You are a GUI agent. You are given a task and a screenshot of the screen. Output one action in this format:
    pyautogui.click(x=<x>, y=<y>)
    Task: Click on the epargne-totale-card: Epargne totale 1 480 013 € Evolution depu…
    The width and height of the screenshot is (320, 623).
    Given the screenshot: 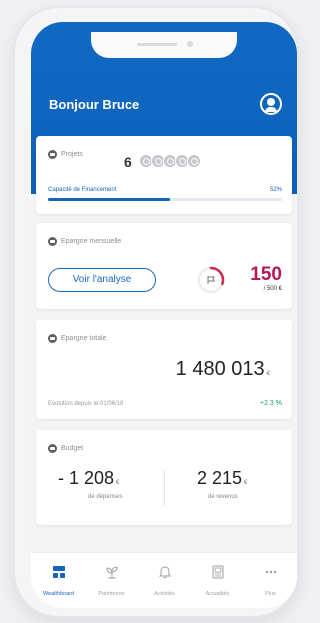 What is the action you would take?
    pyautogui.click(x=164, y=369)
    